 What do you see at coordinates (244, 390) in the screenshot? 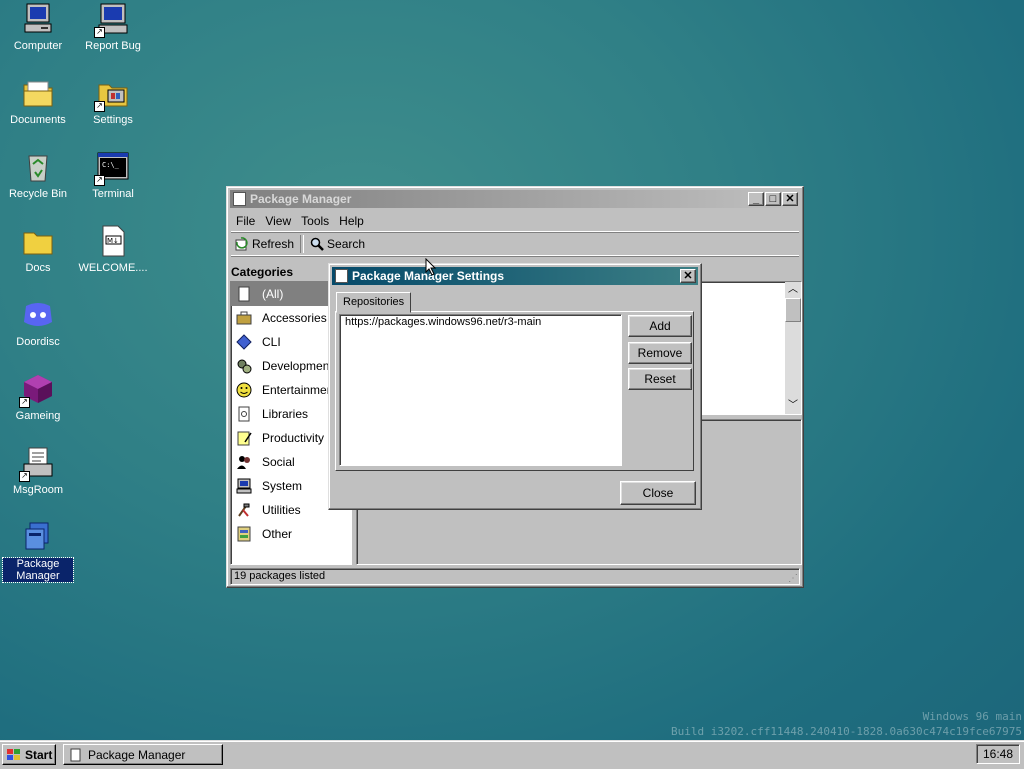
I see `smiley-icon` at bounding box center [244, 390].